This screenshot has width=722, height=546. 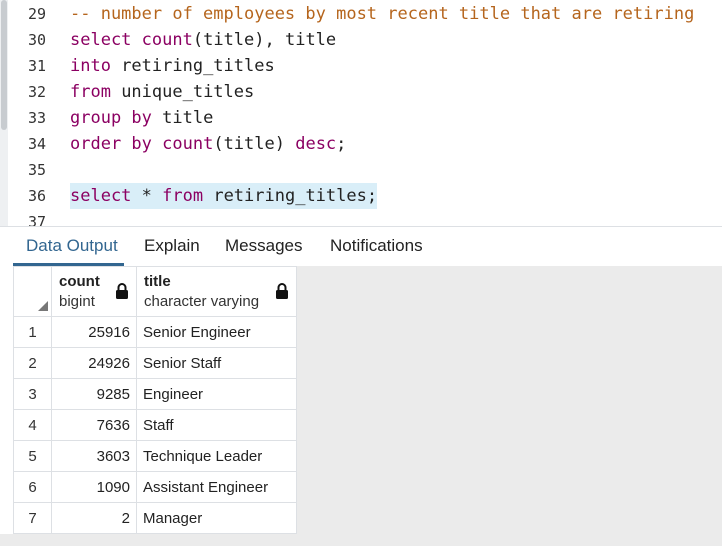 What do you see at coordinates (365, 92) in the screenshot?
I see `editor-line: 32 from unique_titles` at bounding box center [365, 92].